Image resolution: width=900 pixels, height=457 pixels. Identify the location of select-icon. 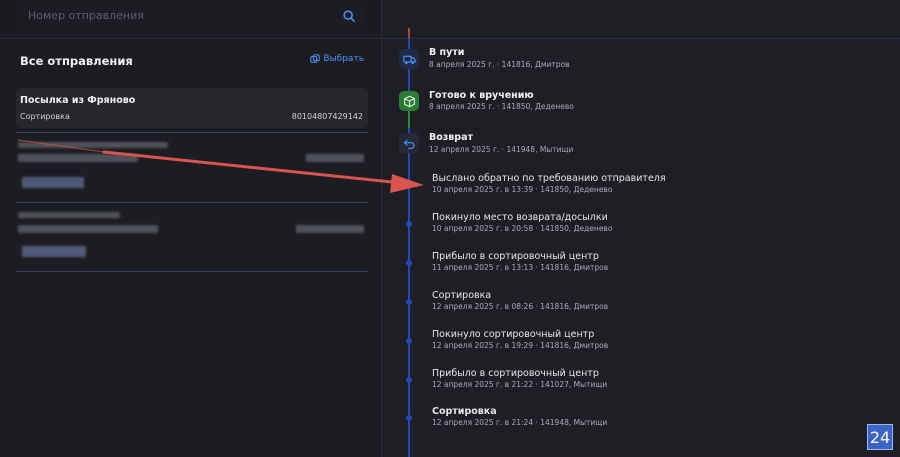
(315, 58).